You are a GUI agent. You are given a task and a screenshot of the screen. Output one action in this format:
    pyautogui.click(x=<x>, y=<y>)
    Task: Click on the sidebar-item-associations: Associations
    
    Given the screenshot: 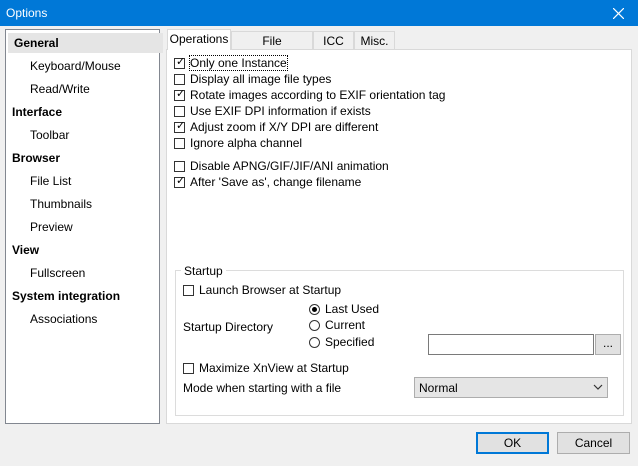 What is the action you would take?
    pyautogui.click(x=51, y=319)
    